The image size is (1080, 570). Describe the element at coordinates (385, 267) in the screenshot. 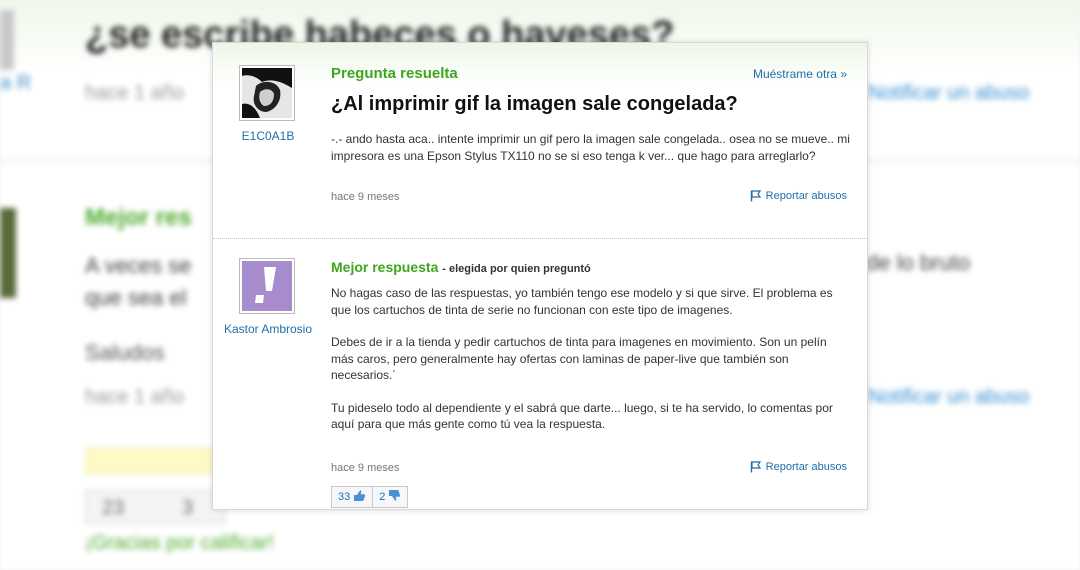

I see `best-answer-label: Mejor respuesta` at that location.